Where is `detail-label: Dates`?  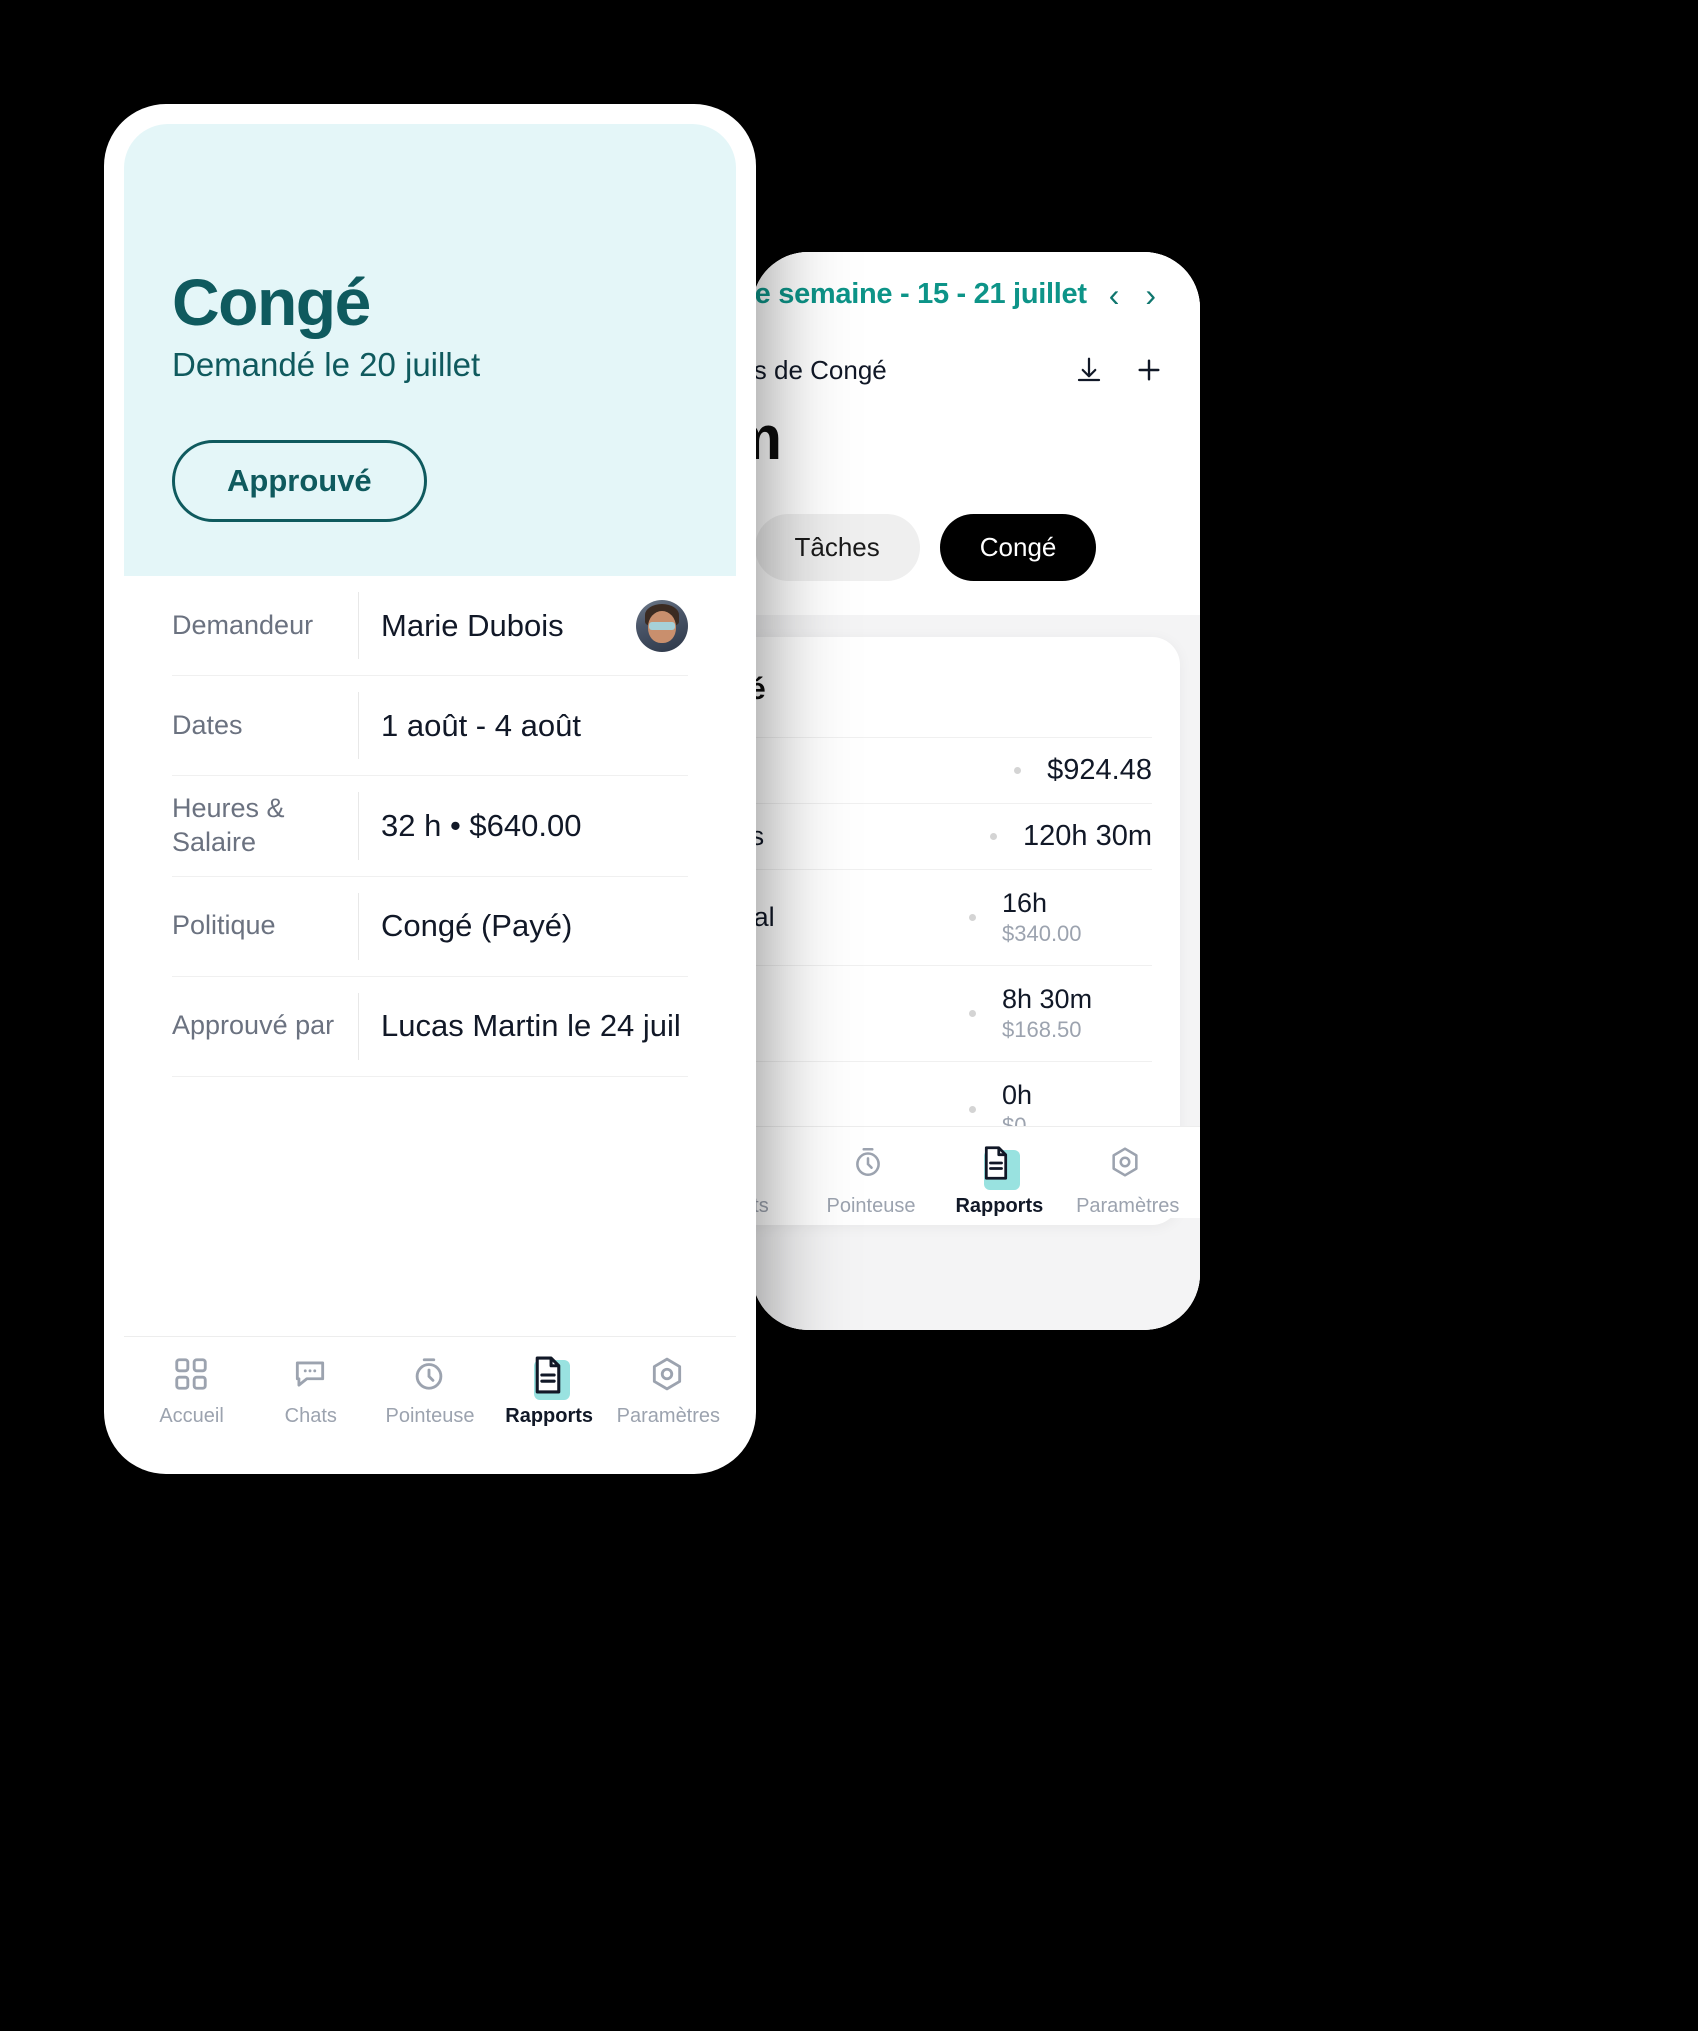 detail-label: Dates is located at coordinates (207, 724).